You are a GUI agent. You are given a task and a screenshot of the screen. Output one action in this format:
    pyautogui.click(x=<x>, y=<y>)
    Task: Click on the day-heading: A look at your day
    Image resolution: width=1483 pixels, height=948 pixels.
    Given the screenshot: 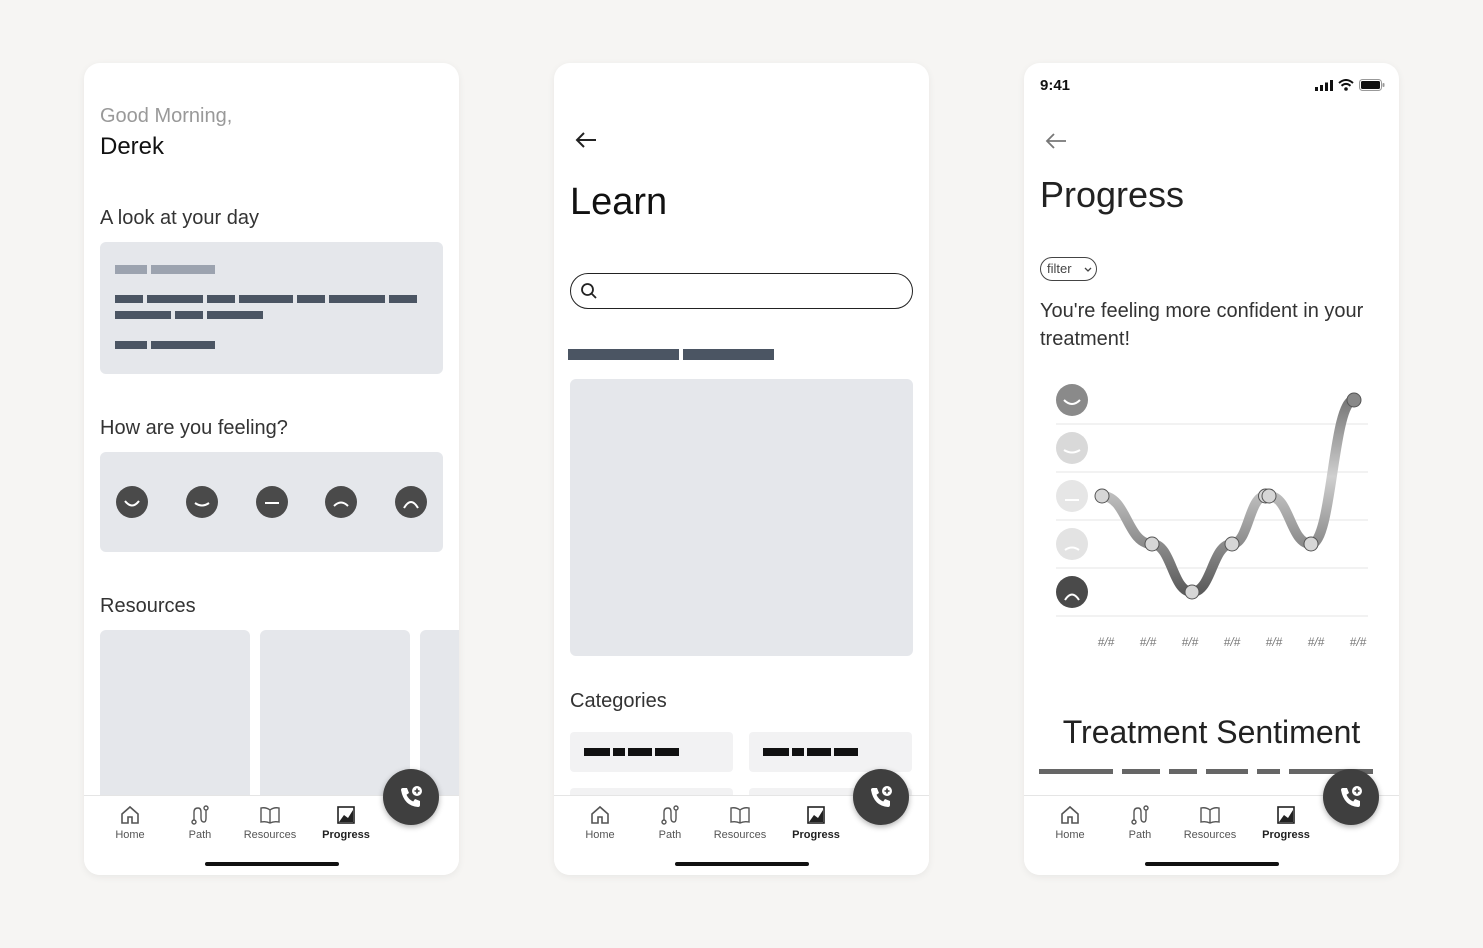 What is the action you would take?
    pyautogui.click(x=179, y=218)
    